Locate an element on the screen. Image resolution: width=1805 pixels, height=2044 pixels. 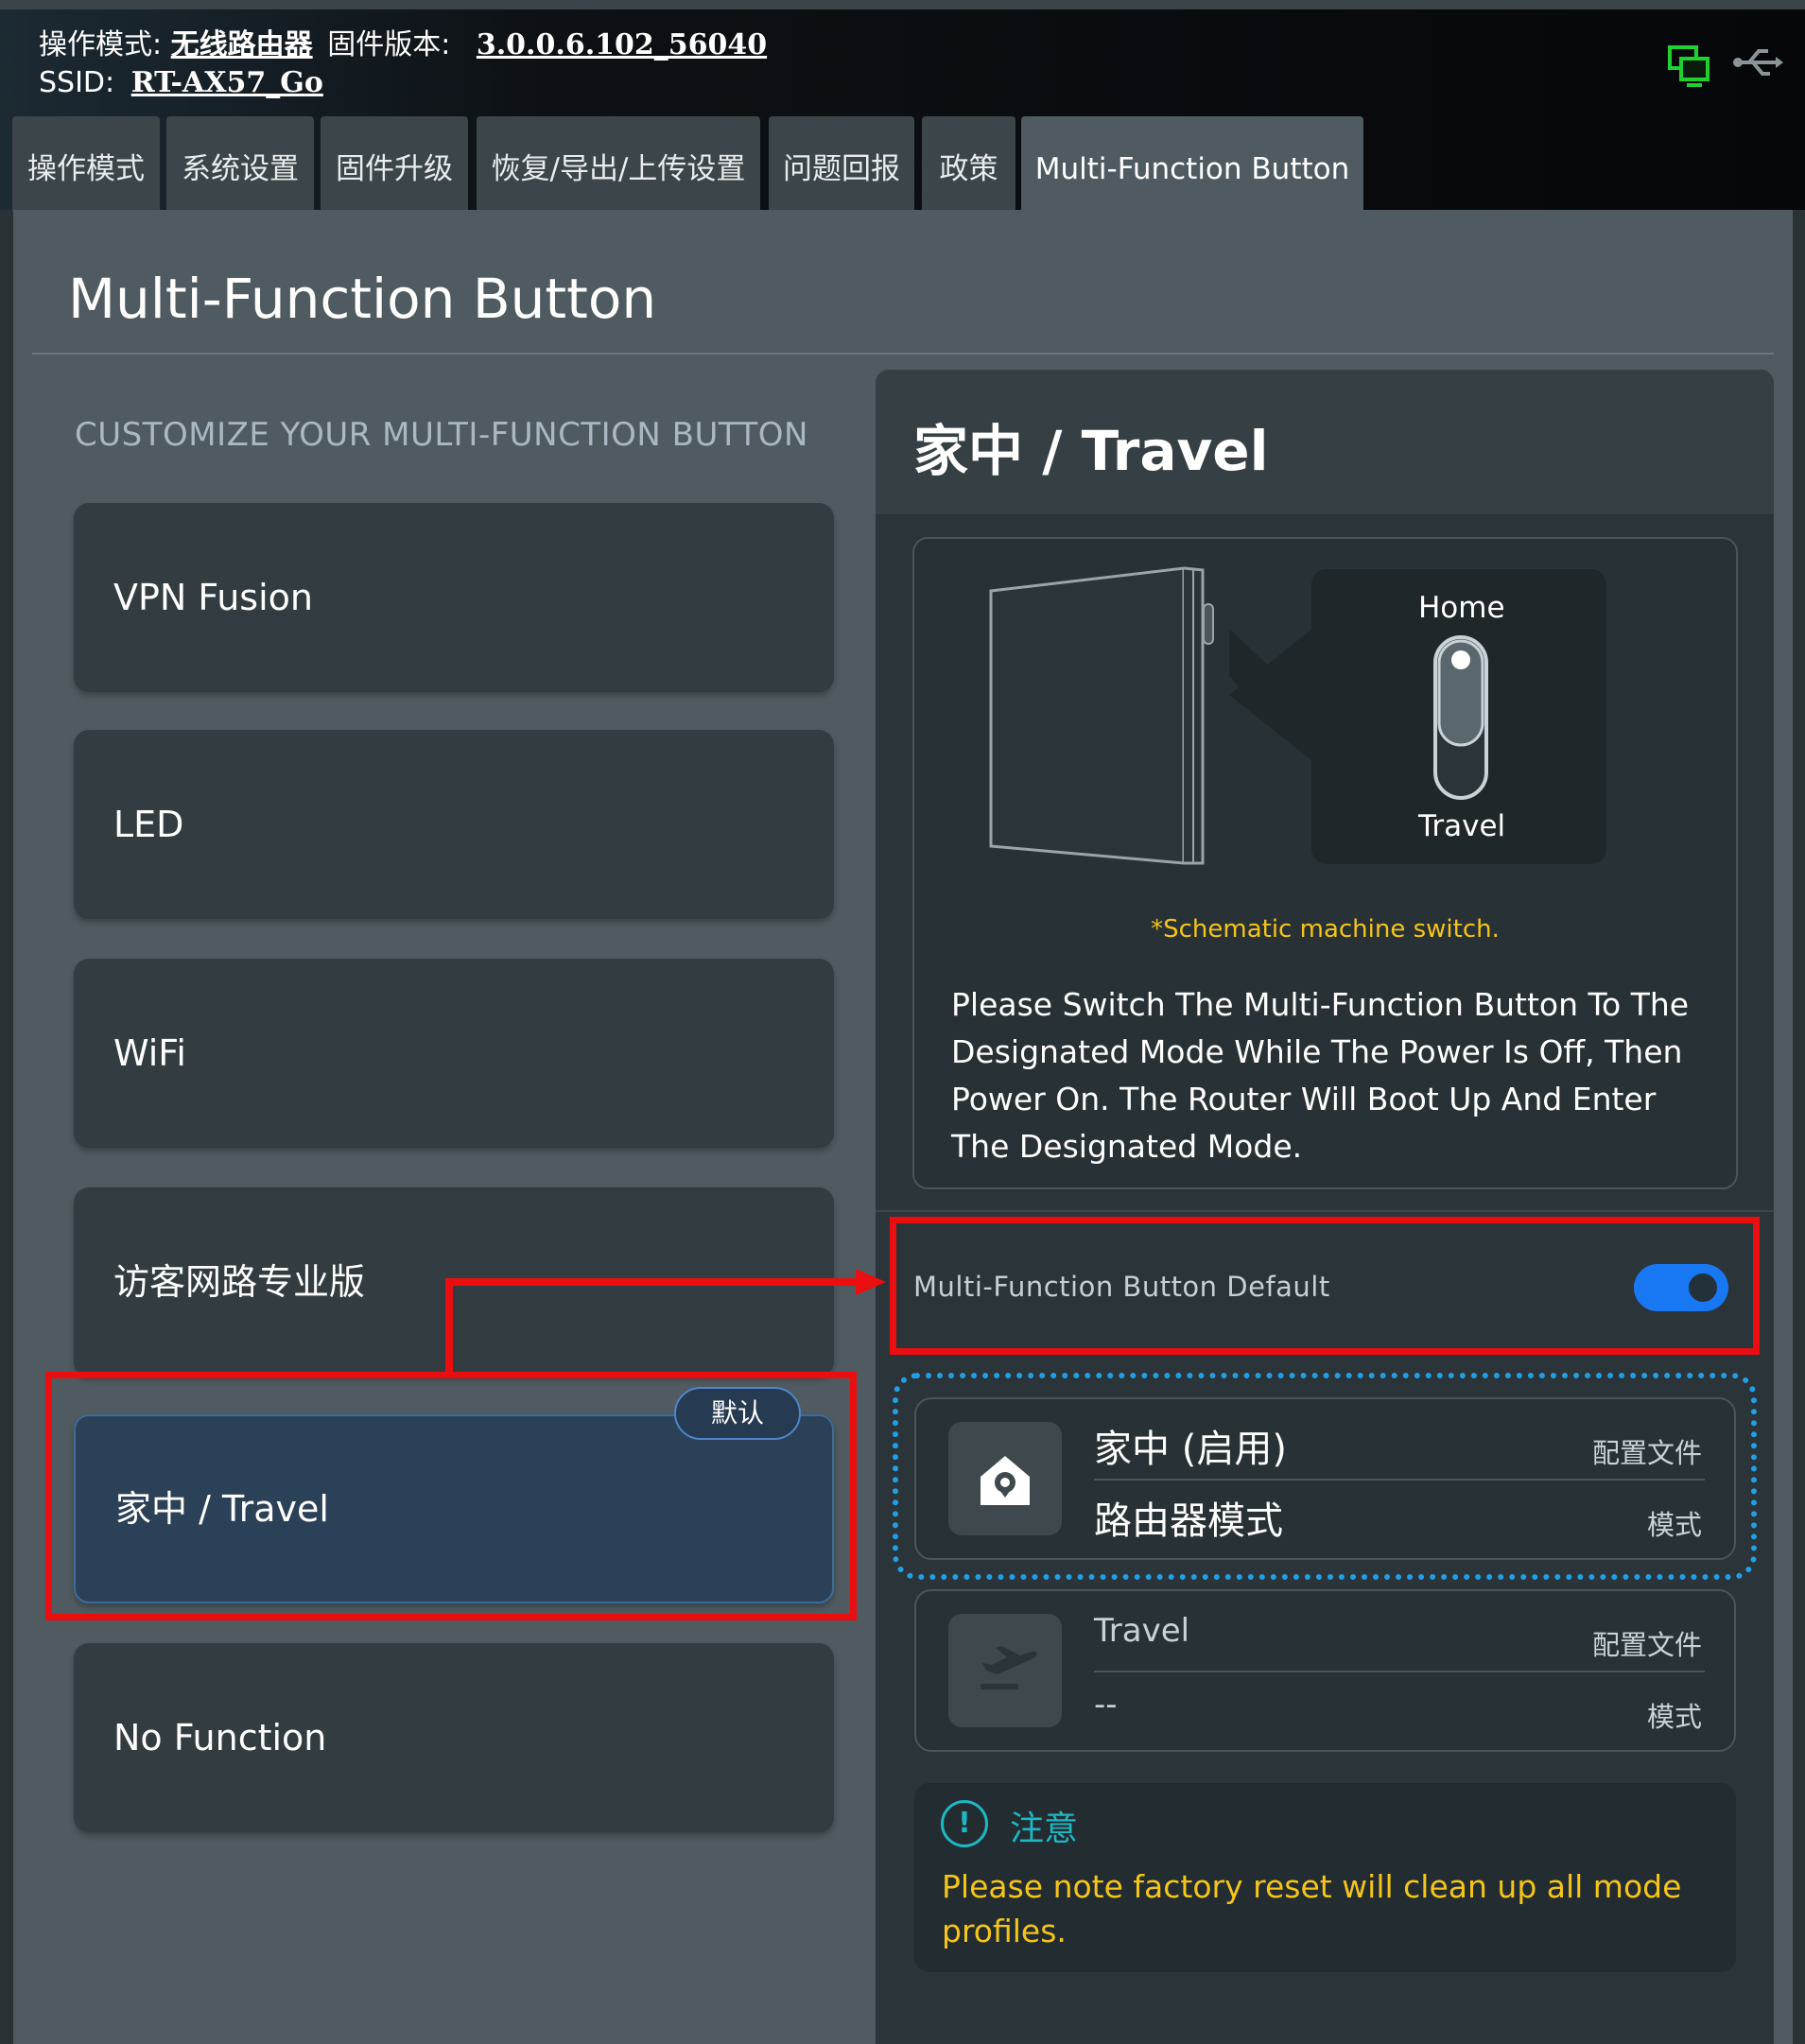
tab-feedback: 问题回报 is located at coordinates (841, 163).